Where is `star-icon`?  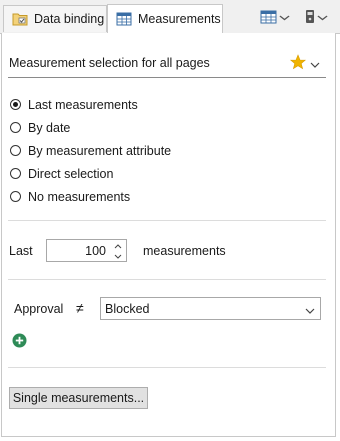 star-icon is located at coordinates (298, 63).